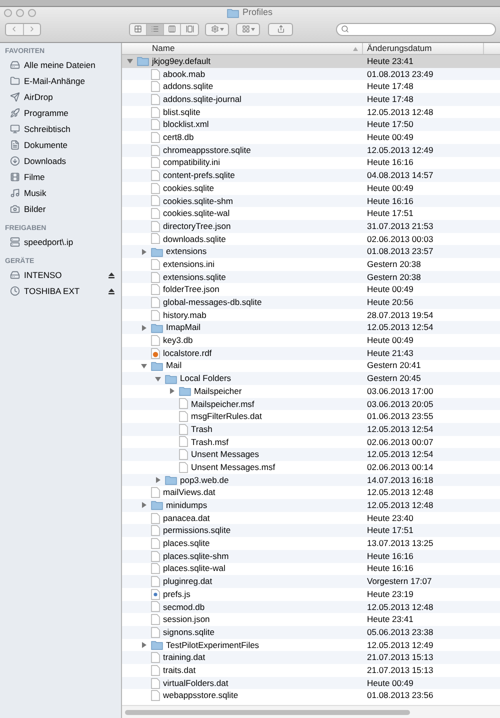 The width and height of the screenshot is (500, 718). Describe the element at coordinates (390, 213) in the screenshot. I see `modified-date: Heute 17:51` at that location.